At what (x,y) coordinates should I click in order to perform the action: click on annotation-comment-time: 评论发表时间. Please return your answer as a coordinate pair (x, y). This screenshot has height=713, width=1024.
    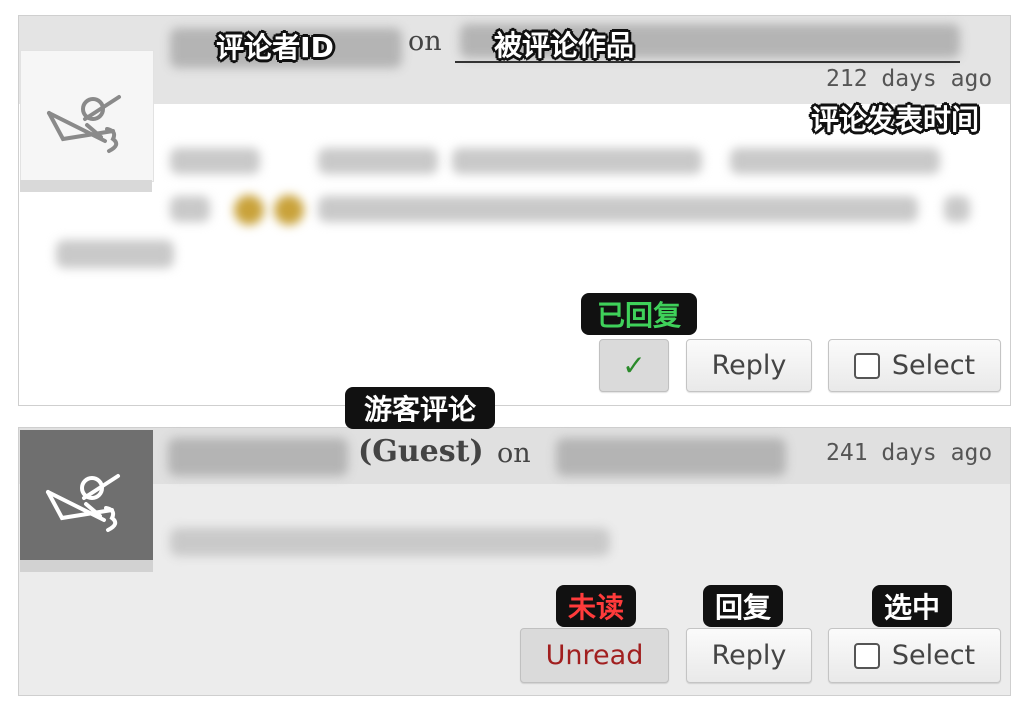
    Looking at the image, I should click on (895, 118).